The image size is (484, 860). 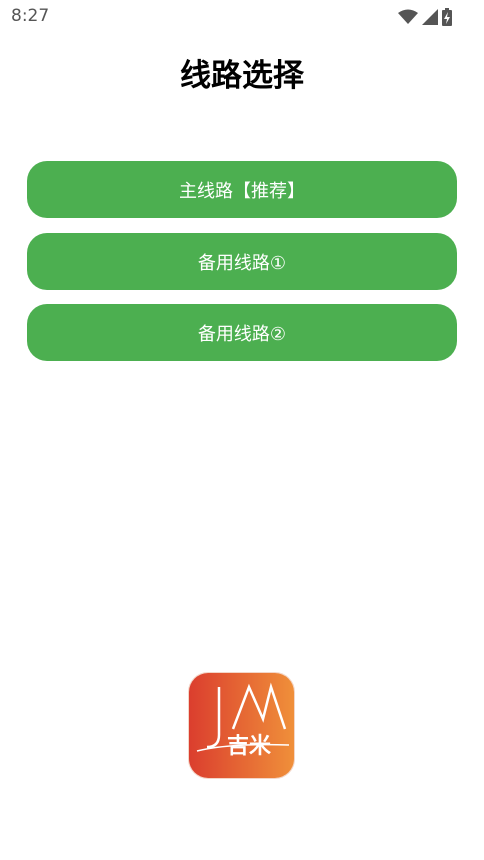 I want to click on backup-route-2-button: 备用线路②, so click(x=242, y=332).